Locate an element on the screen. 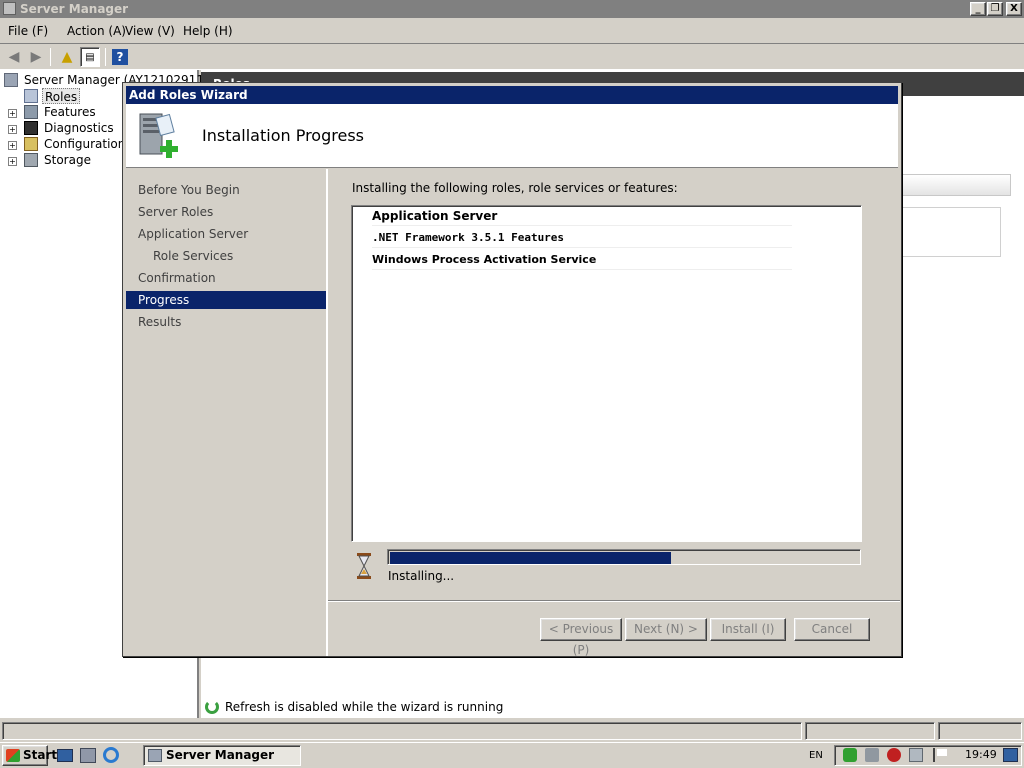 Image resolution: width=1024 pixels, height=768 pixels. start-button: Start is located at coordinates (29, 755).